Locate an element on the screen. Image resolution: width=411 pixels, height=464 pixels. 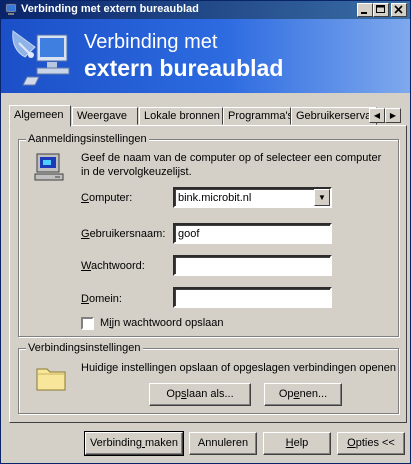
remote-desktop-icon is located at coordinates (11, 9).